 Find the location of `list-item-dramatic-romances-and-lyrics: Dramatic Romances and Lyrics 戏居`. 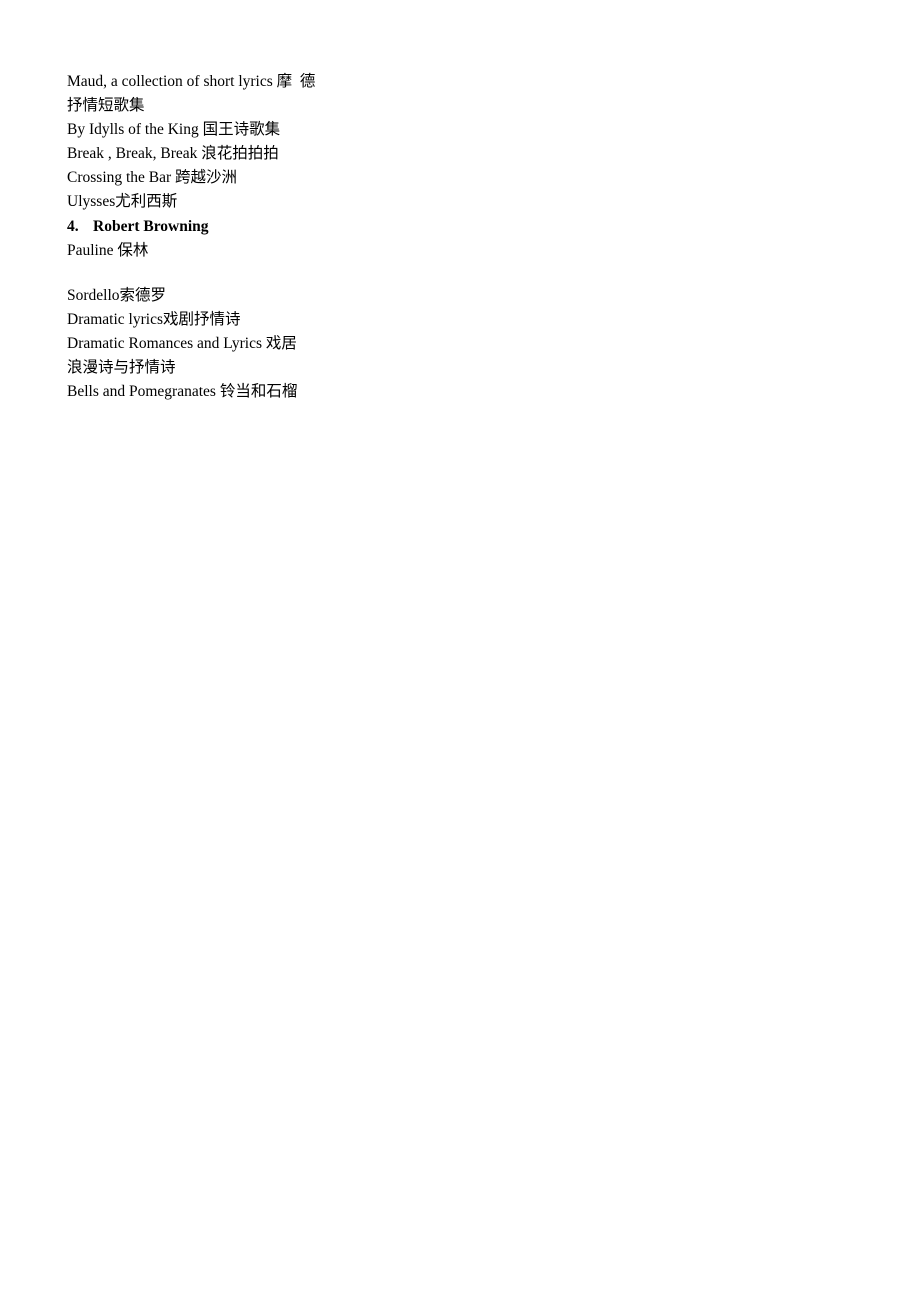

list-item-dramatic-romances-and-lyrics: Dramatic Romances and Lyrics 戏居 is located at coordinates (182, 343).